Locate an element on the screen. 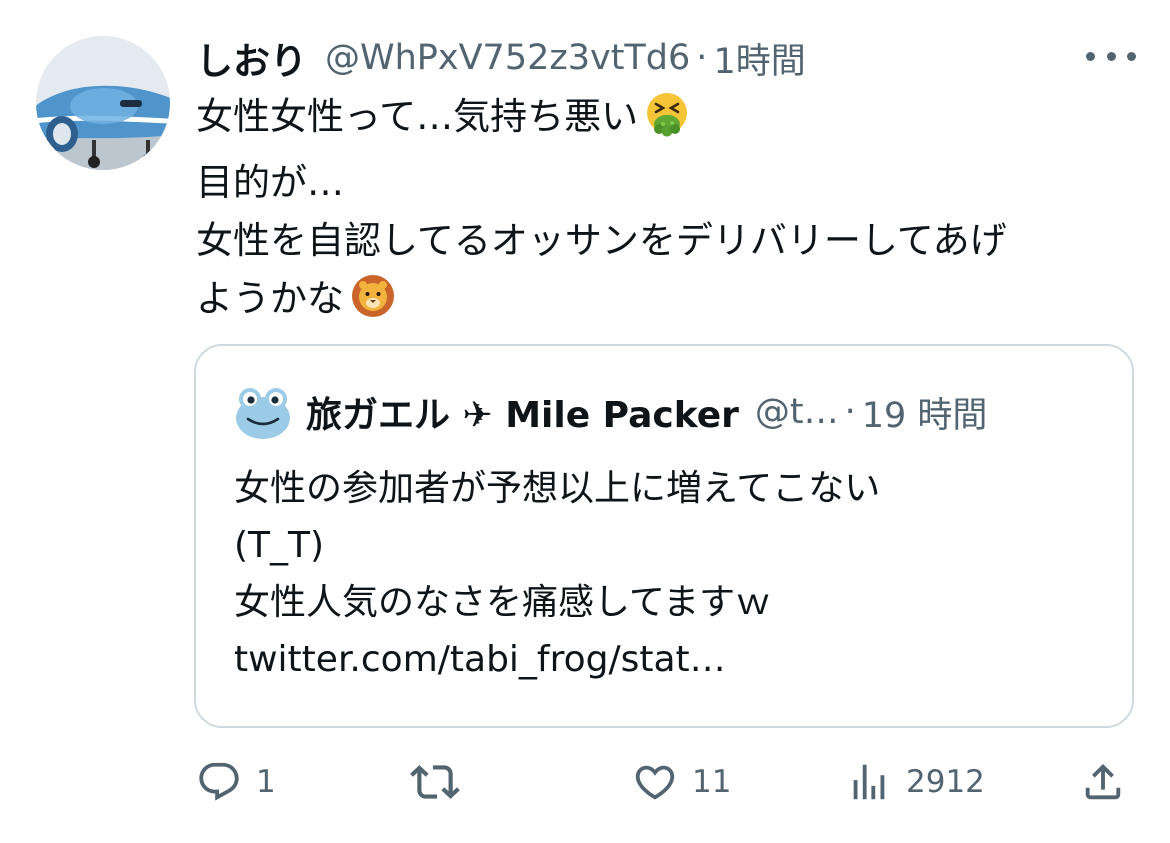 Image resolution: width=1170 pixels, height=843 pixels. quoted-tweet-header: 旅ガエル ✈ Mile Packer @t… · 19 時間 is located at coordinates (664, 412).